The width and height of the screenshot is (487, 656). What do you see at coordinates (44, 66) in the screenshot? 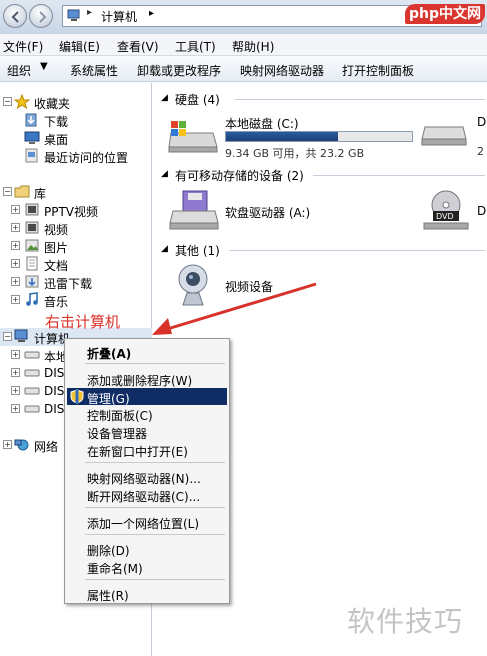
I see `organize-dropdown-icon: ▼` at bounding box center [44, 66].